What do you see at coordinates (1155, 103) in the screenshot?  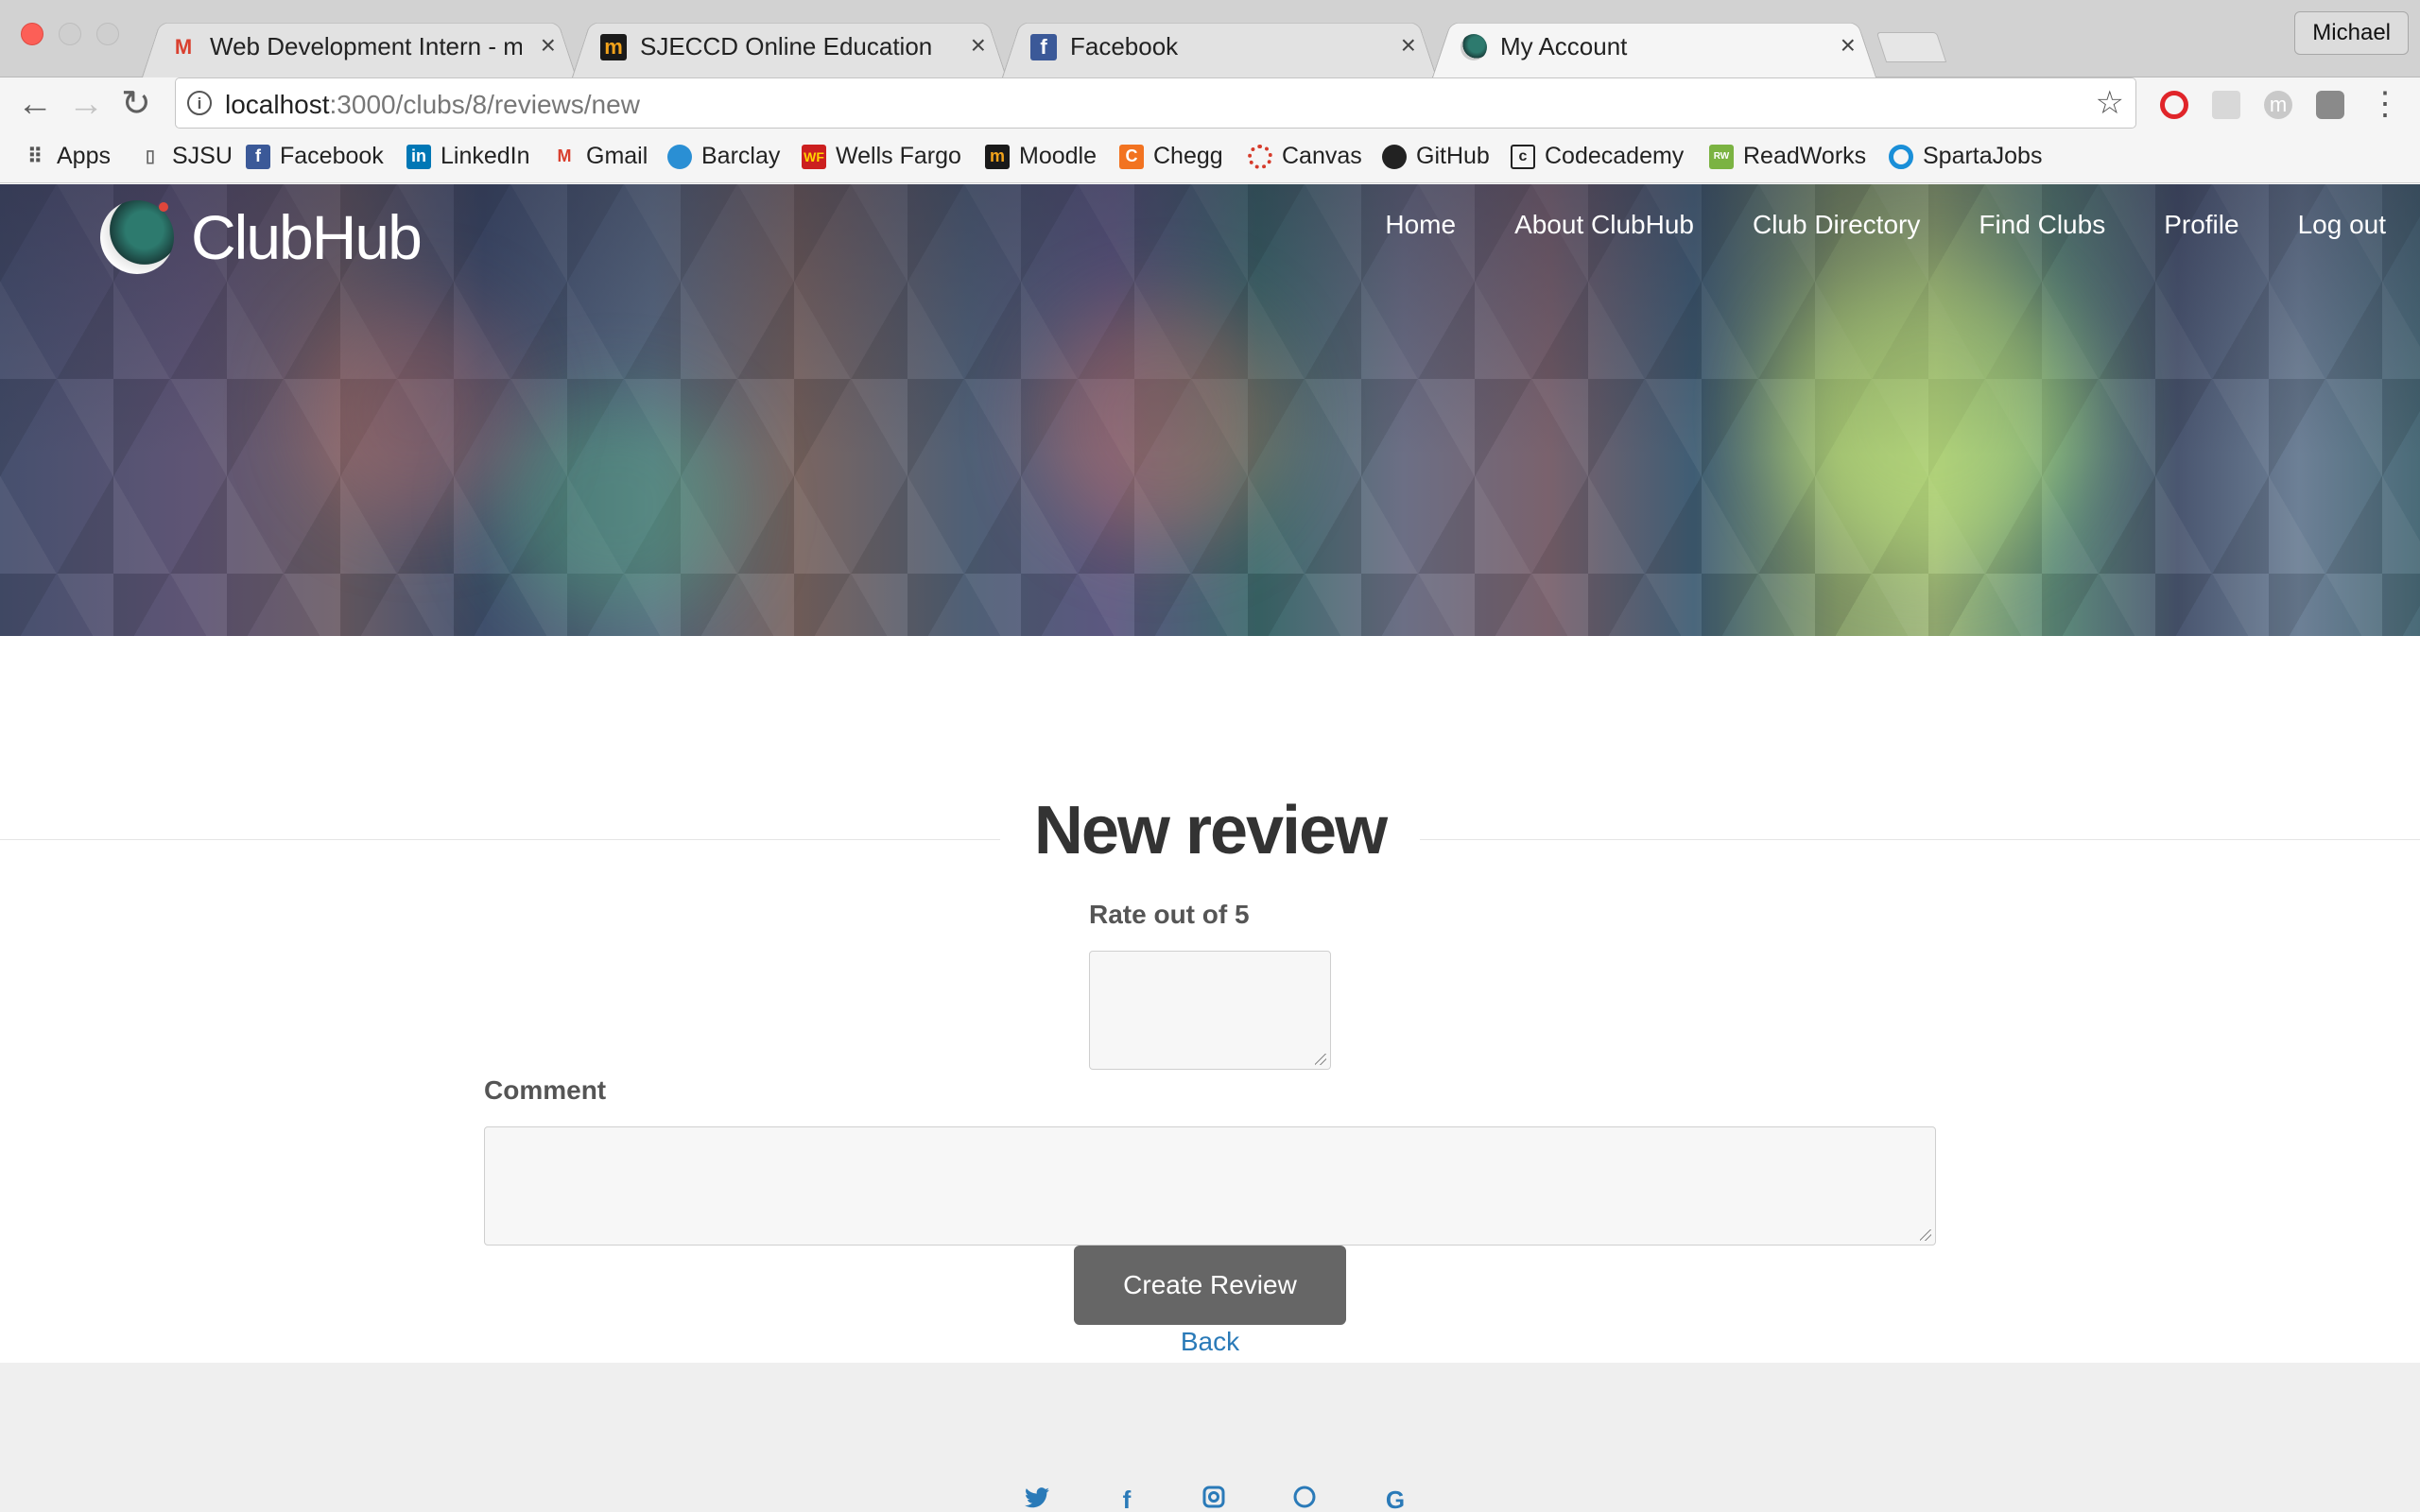 I see `address-bar: i localhost:3000/clubs/8/reviews/new ☆` at bounding box center [1155, 103].